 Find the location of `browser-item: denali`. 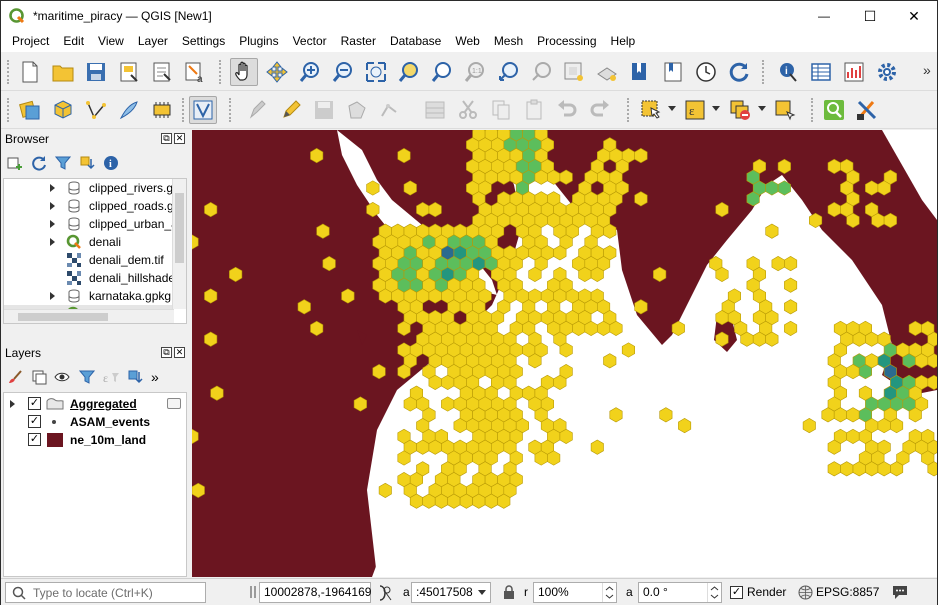

browser-item: denali is located at coordinates (88, 242).